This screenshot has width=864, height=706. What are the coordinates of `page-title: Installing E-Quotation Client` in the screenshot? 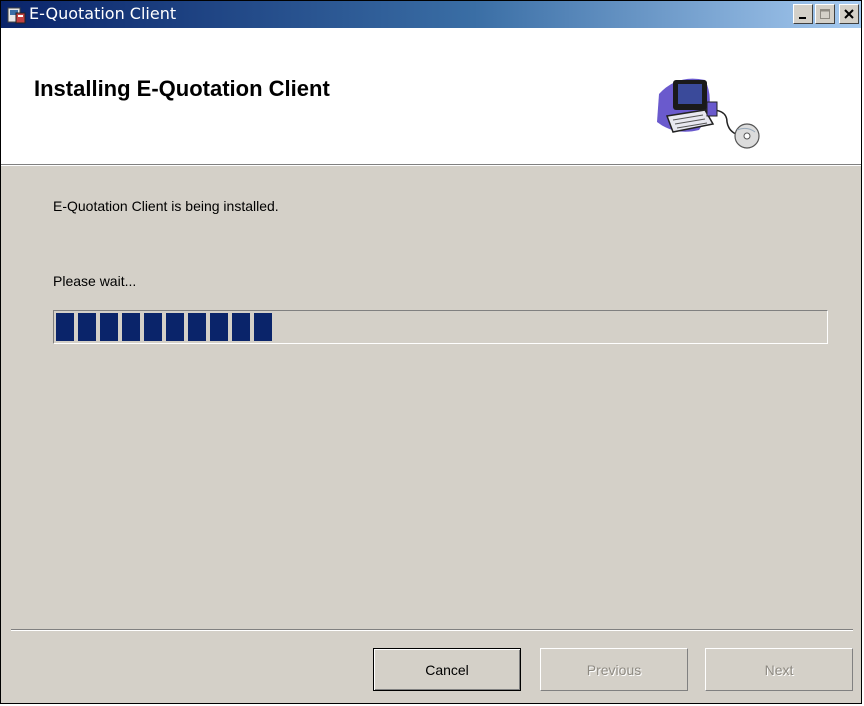 It's located at (182, 88).